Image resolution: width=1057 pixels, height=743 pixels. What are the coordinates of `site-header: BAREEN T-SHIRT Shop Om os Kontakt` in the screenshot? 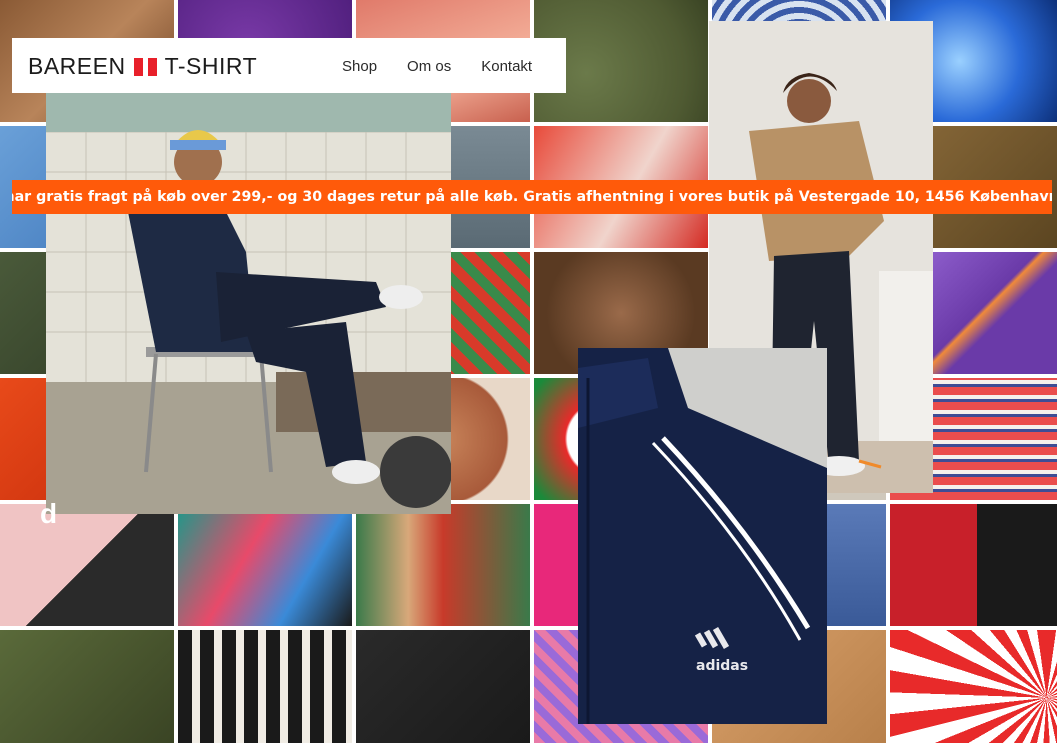 It's located at (289, 65).